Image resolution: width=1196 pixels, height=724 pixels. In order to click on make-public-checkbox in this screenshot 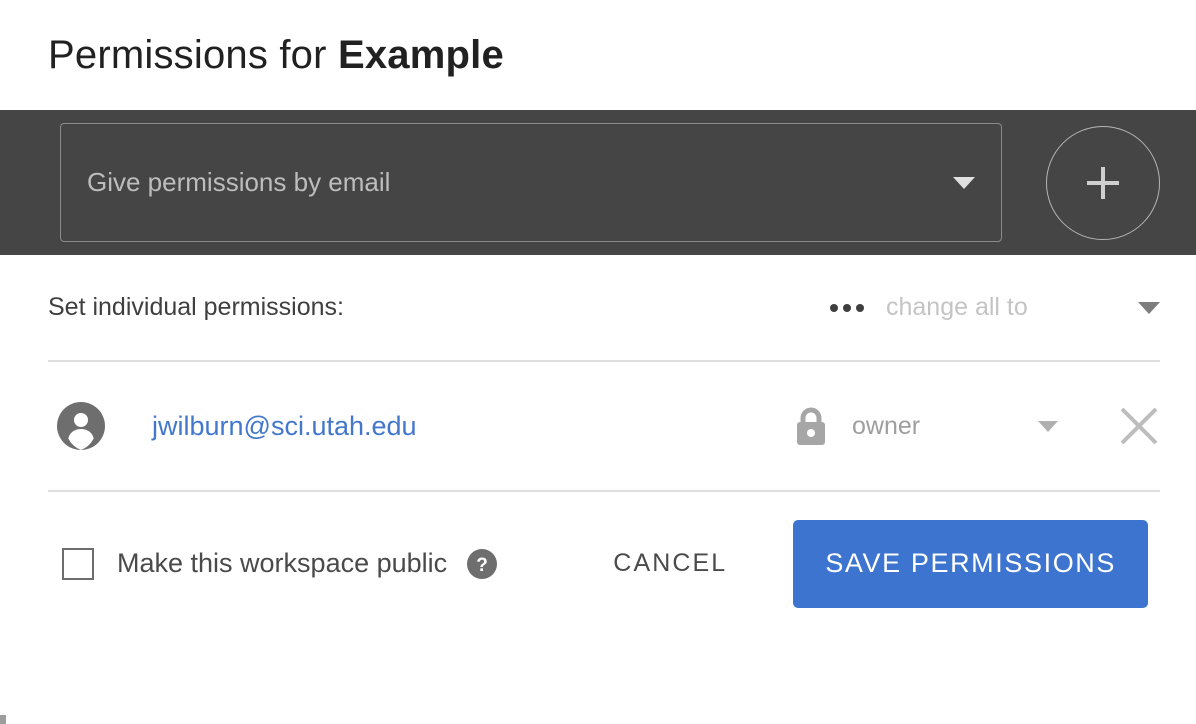, I will do `click(78, 563)`.